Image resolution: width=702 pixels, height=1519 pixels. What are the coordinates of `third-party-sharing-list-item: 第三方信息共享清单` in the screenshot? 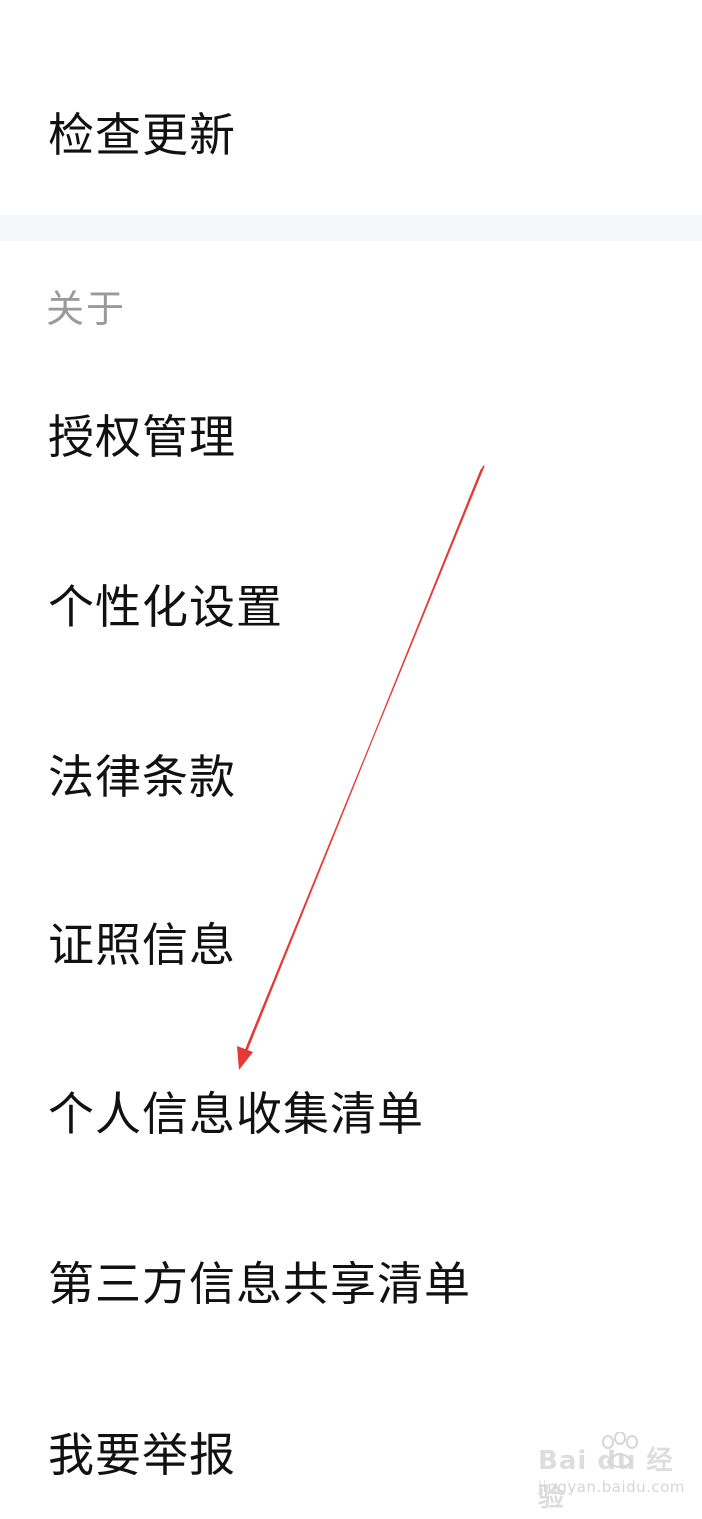 It's located at (351, 1281).